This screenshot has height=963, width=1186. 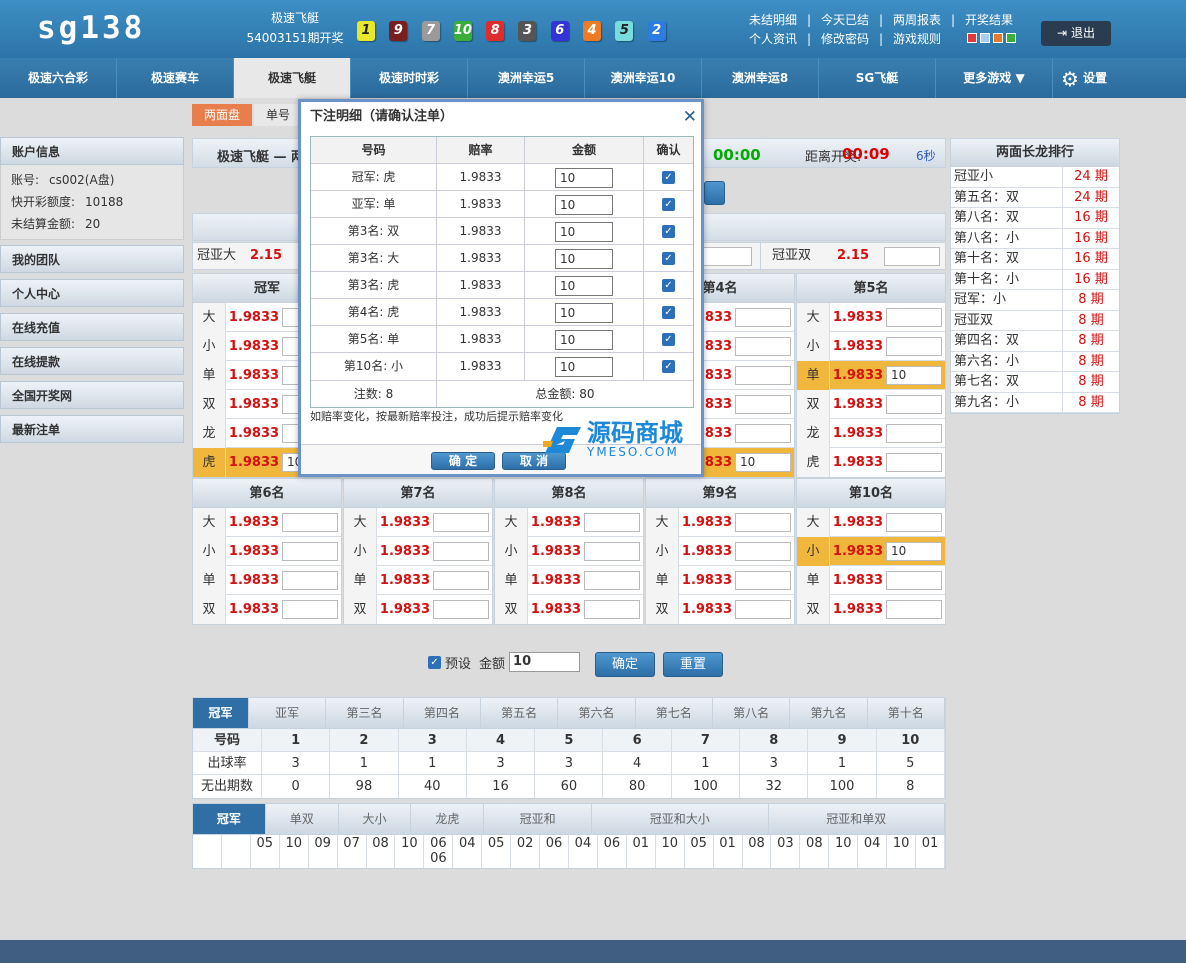 What do you see at coordinates (871, 375) in the screenshot?
I see `bet-option-row: 单 1.9833 10` at bounding box center [871, 375].